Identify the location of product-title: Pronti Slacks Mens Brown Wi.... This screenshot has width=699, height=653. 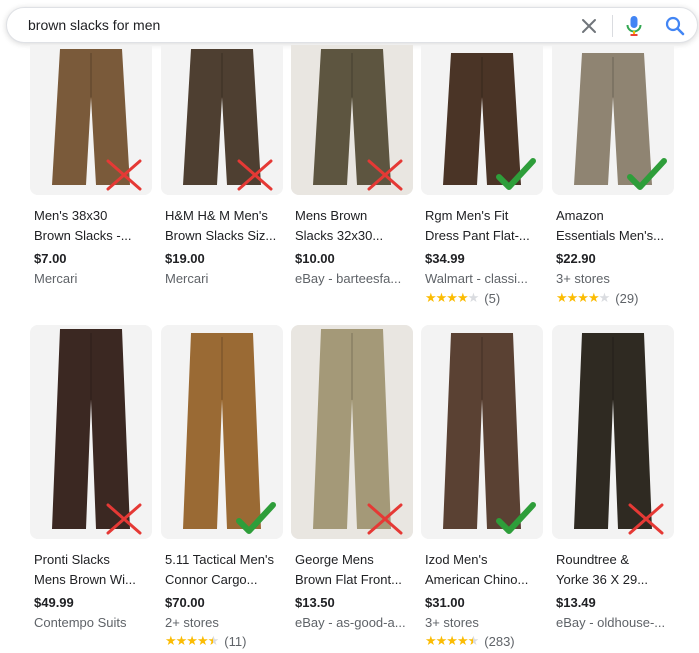
(93, 570).